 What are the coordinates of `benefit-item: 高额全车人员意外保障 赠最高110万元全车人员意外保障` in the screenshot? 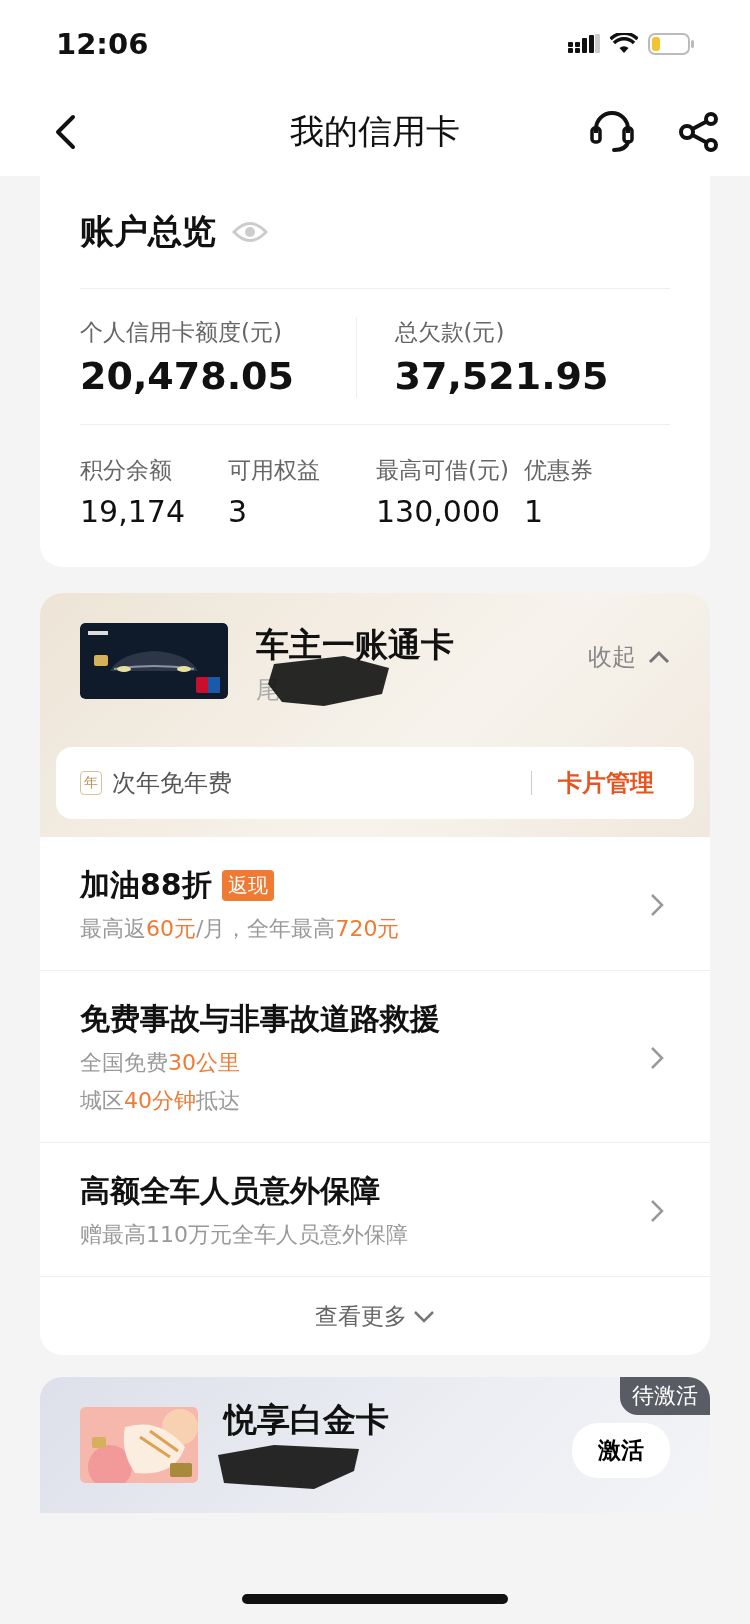 It's located at (375, 1210).